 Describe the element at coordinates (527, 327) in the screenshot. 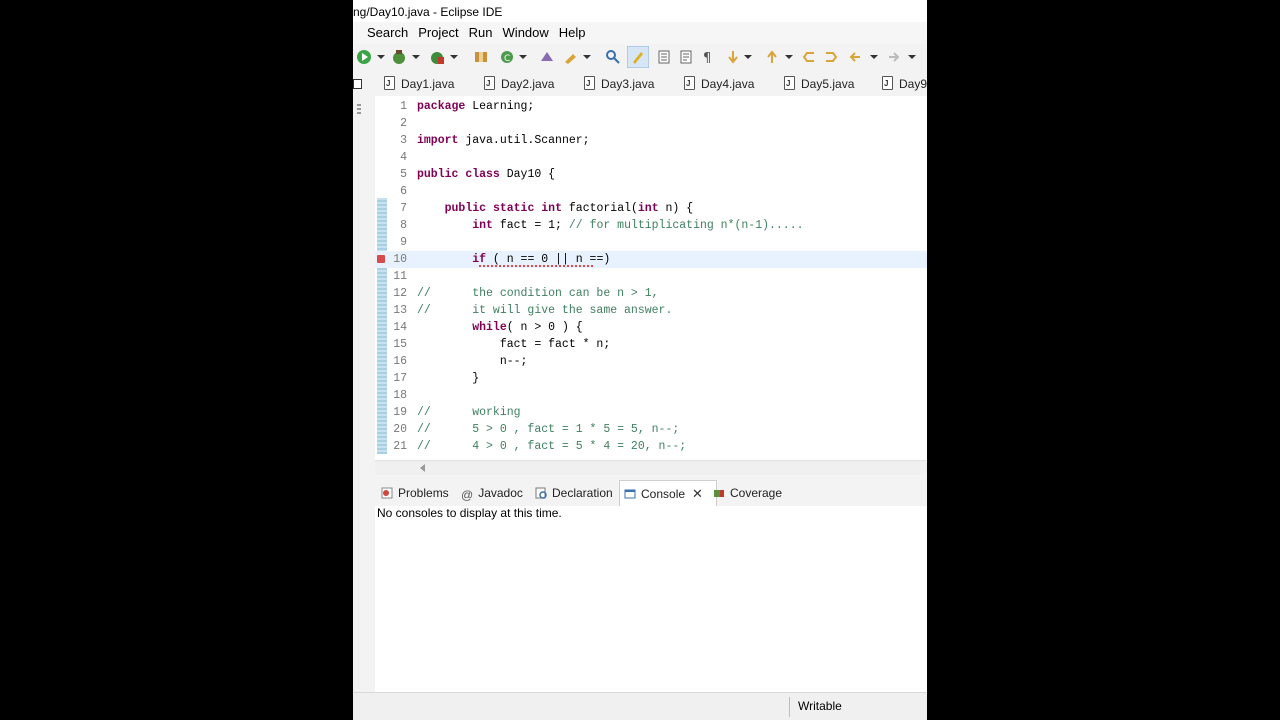

I see `line-text: while( n > 0 ) {` at that location.